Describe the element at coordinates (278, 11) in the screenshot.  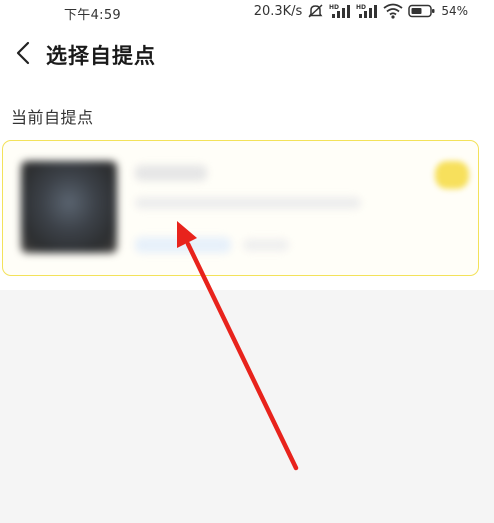
I see `network-speed: 20.3K/s` at that location.